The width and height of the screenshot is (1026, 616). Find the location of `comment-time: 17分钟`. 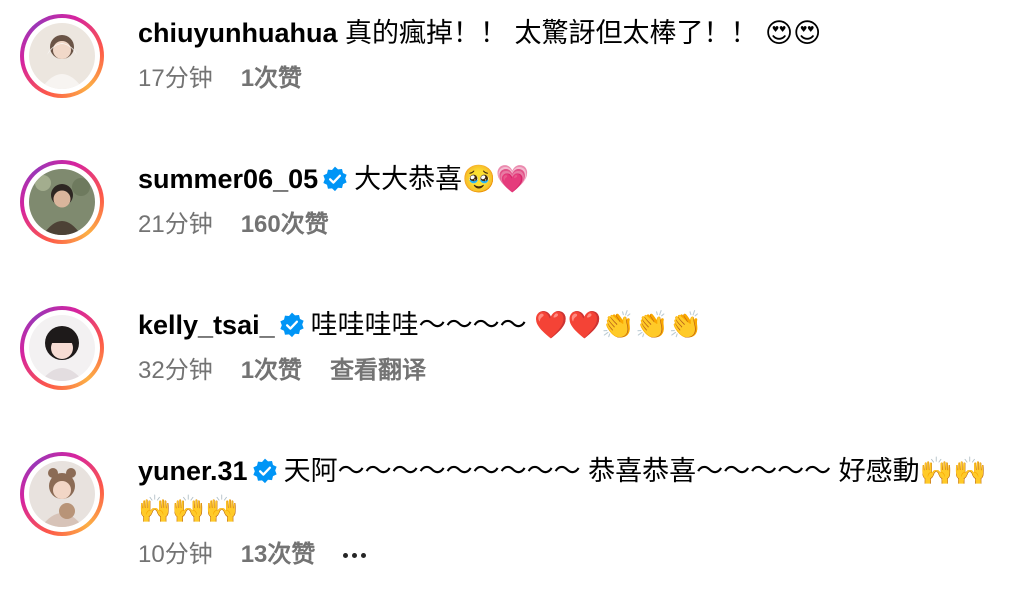

comment-time: 17分钟 is located at coordinates (175, 79).